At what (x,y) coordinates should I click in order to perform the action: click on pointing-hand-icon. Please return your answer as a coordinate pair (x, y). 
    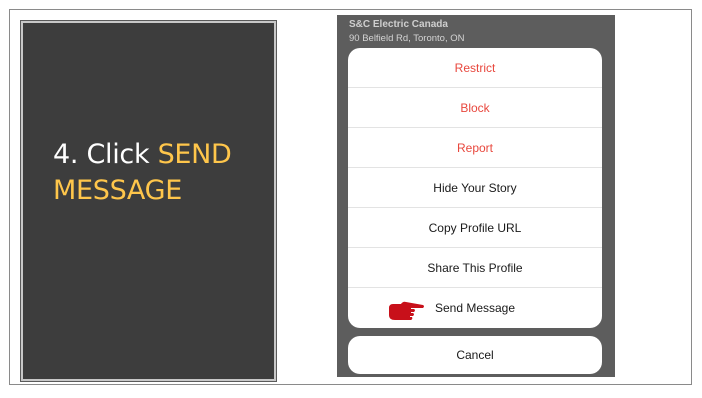
    Looking at the image, I should click on (406, 310).